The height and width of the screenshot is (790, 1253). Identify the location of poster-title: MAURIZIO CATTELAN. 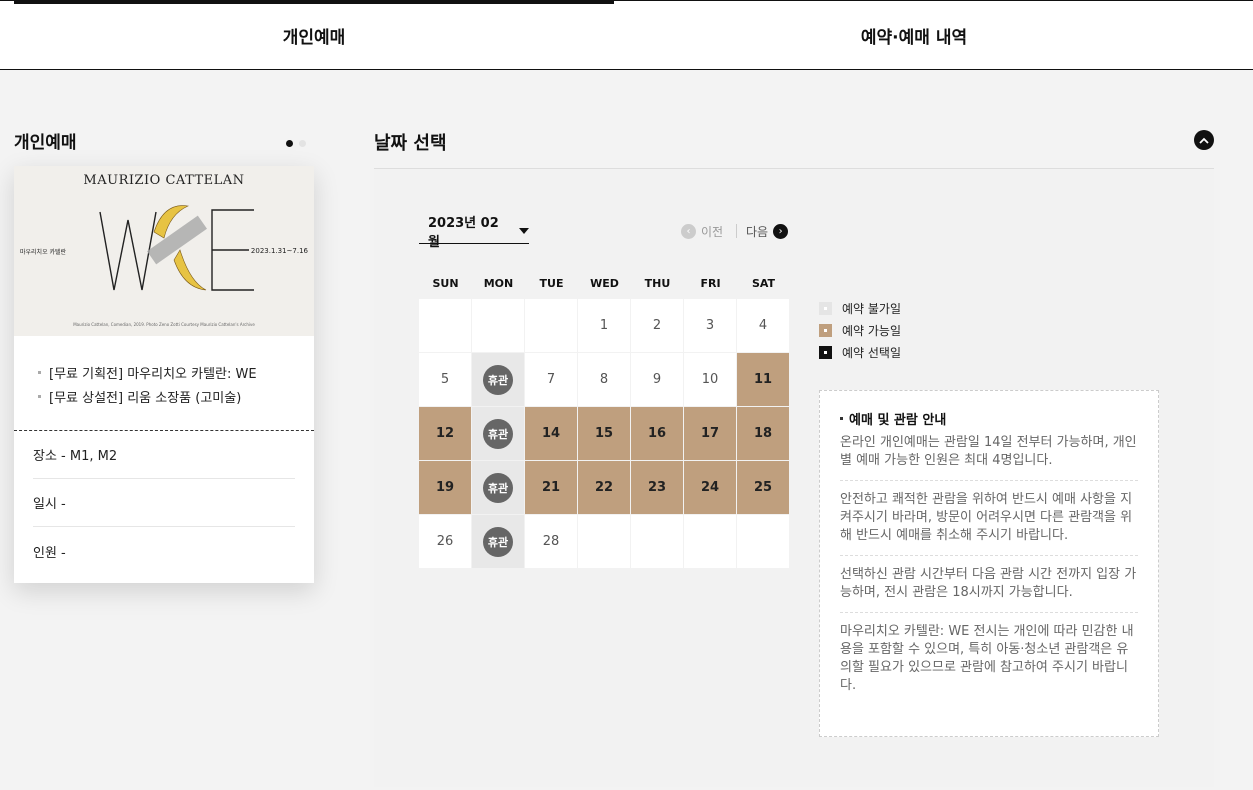
(164, 180).